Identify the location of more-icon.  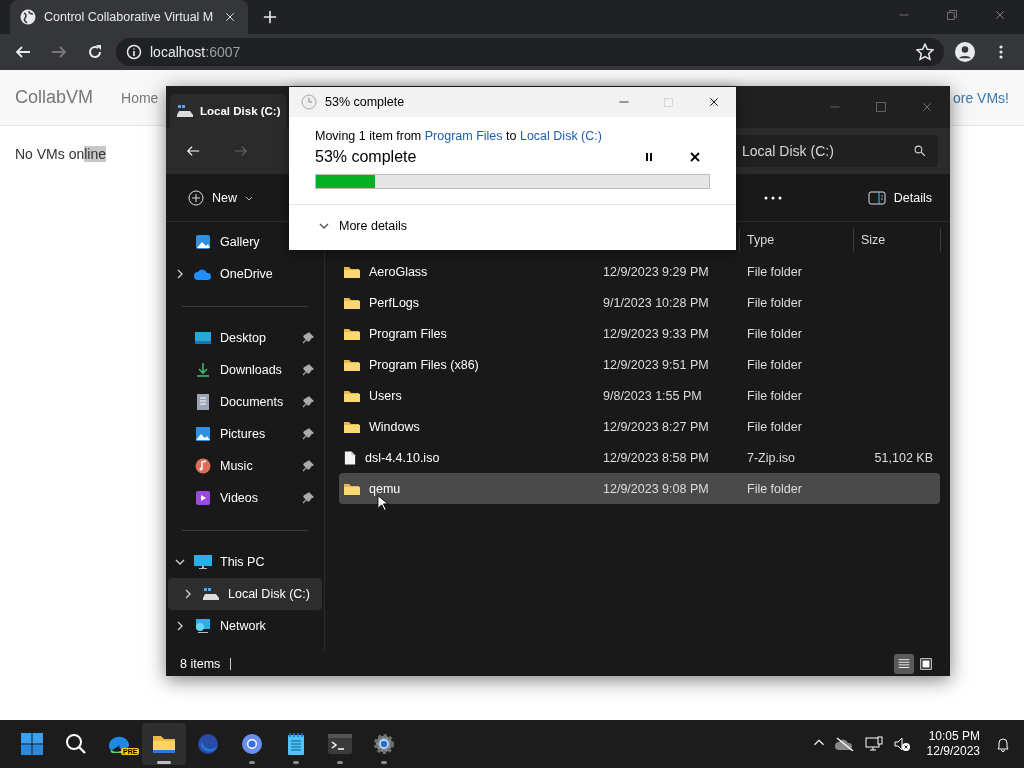
(772, 198).